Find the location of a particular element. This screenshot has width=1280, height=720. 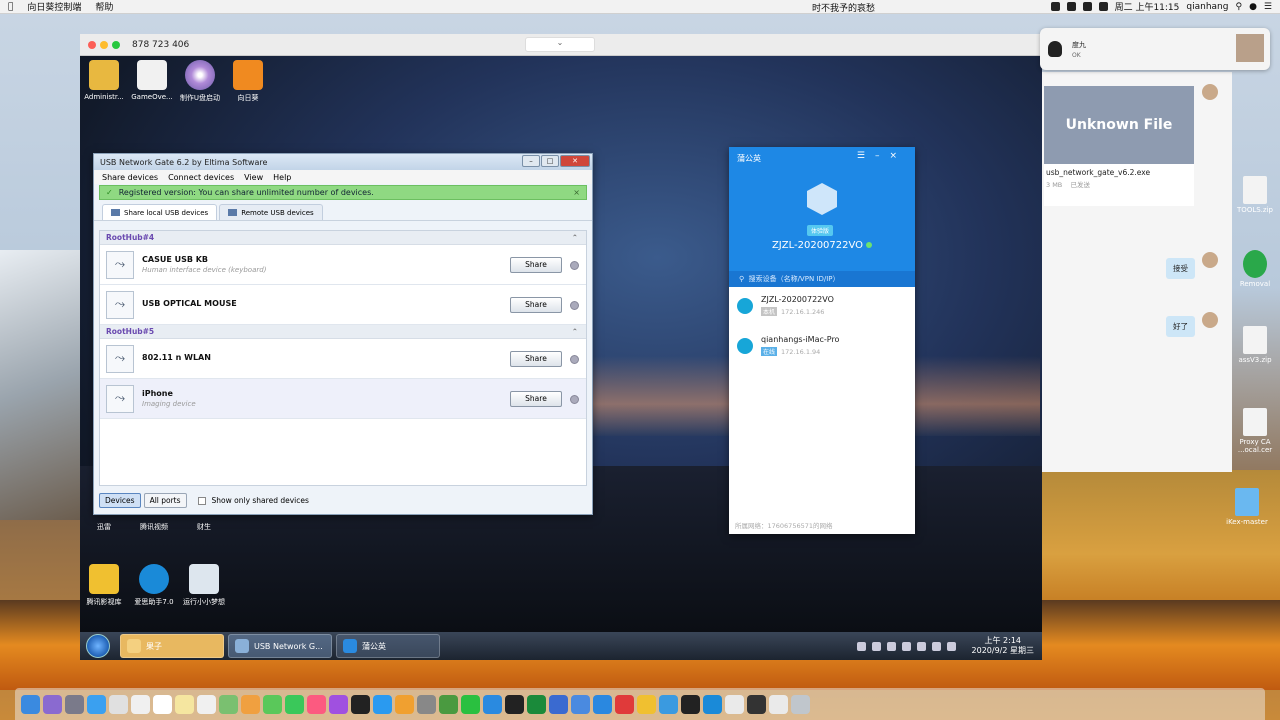

calendar-icon is located at coordinates (162, 704).